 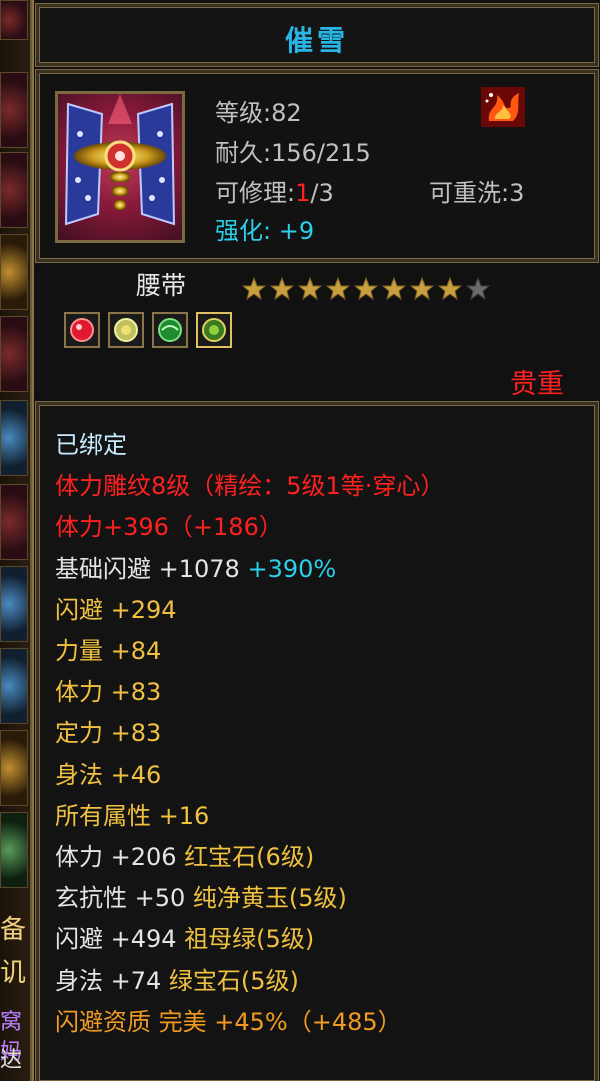 I want to click on belt-item-icon, so click(x=120, y=167).